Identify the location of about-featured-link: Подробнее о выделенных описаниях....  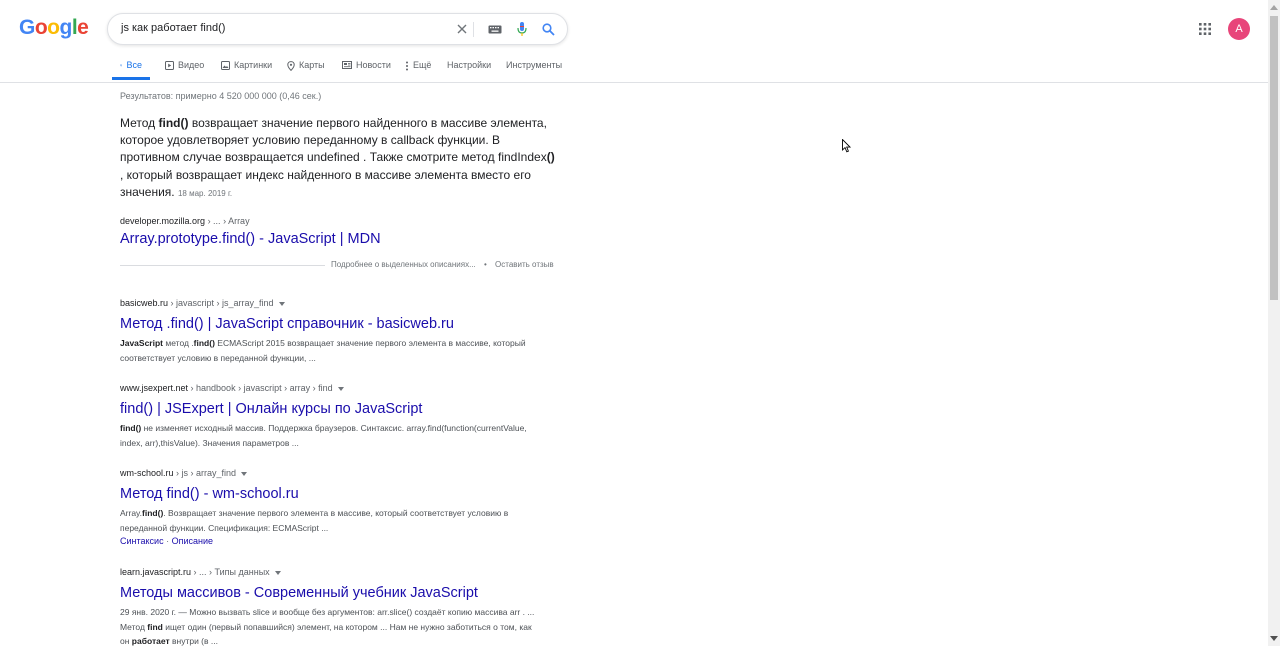
(403, 264).